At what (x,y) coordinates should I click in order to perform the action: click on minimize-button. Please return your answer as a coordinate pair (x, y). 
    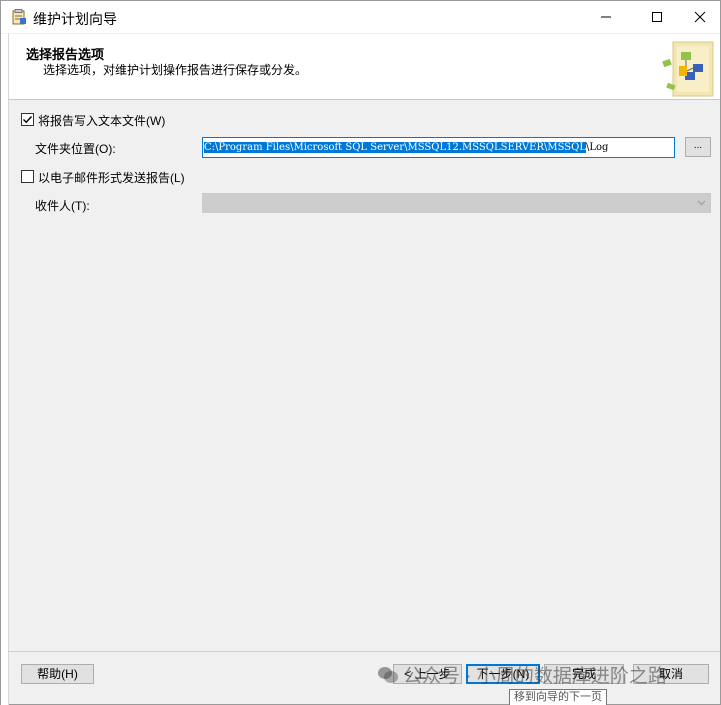
    Looking at the image, I should click on (606, 17).